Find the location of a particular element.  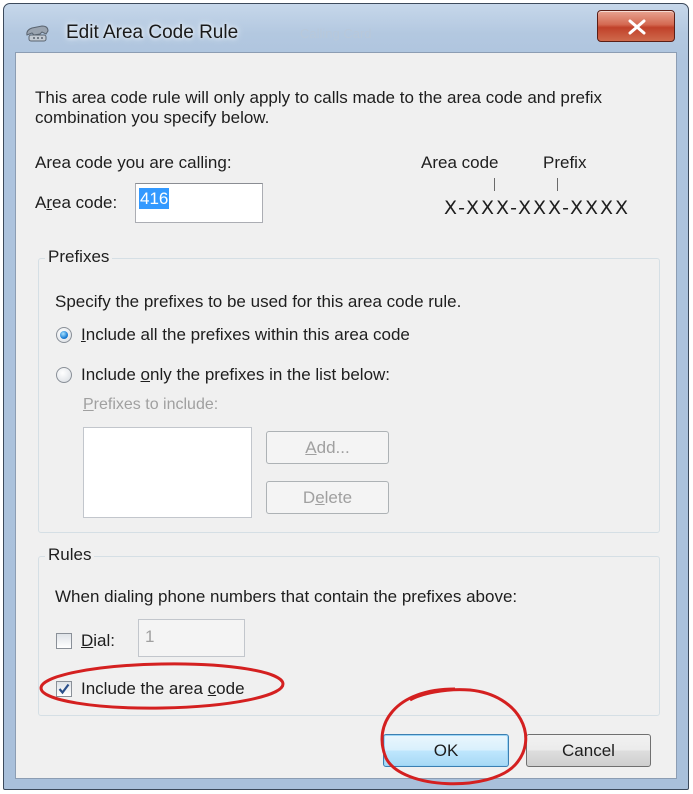

prefixes-list-label: Prefixes to include: is located at coordinates (151, 404).